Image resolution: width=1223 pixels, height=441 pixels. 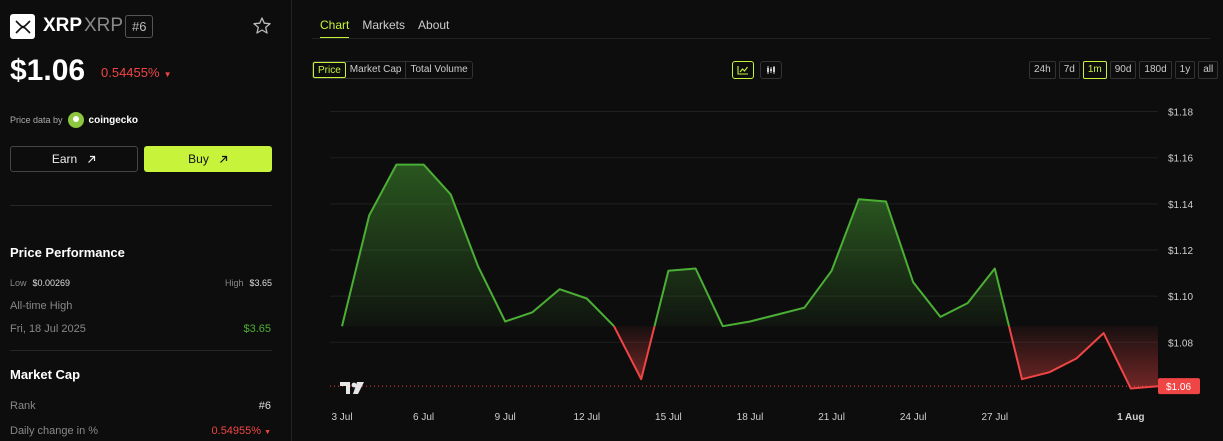 I want to click on x-tick-label: 21 Jul, so click(x=831, y=417).